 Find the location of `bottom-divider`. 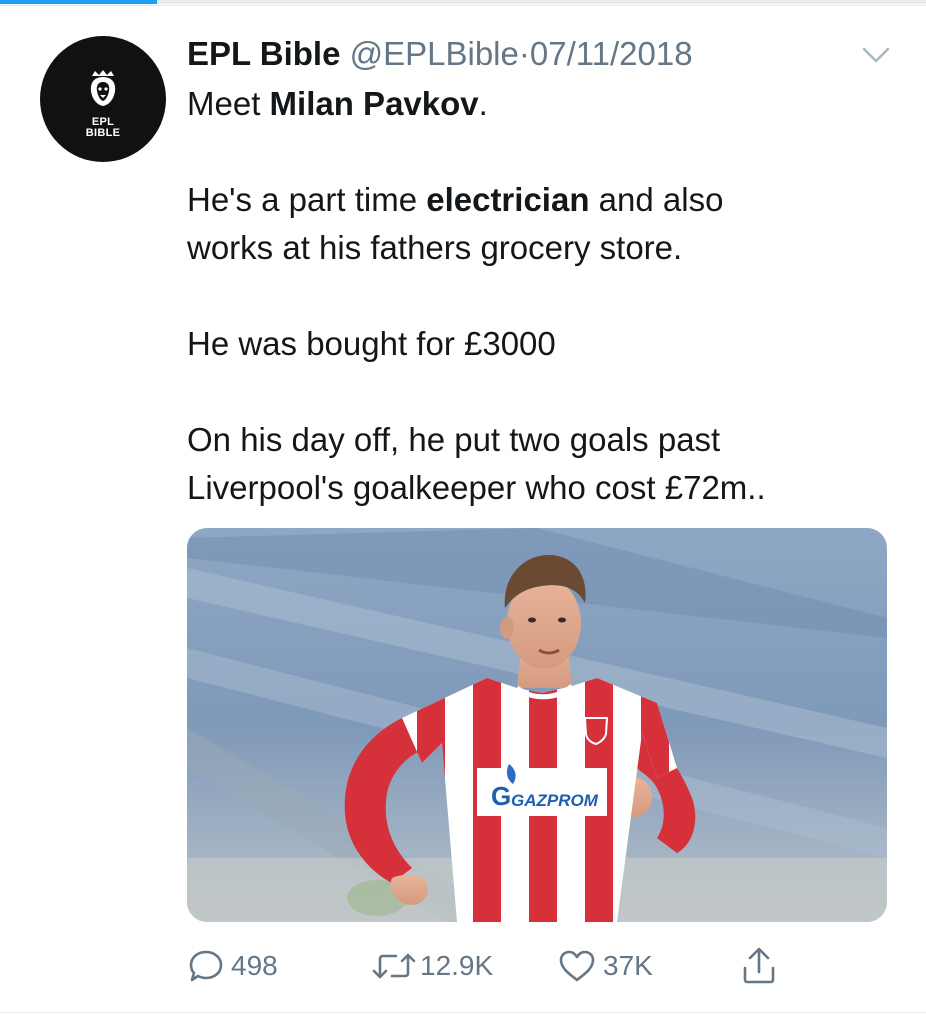

bottom-divider is located at coordinates (463, 1012).